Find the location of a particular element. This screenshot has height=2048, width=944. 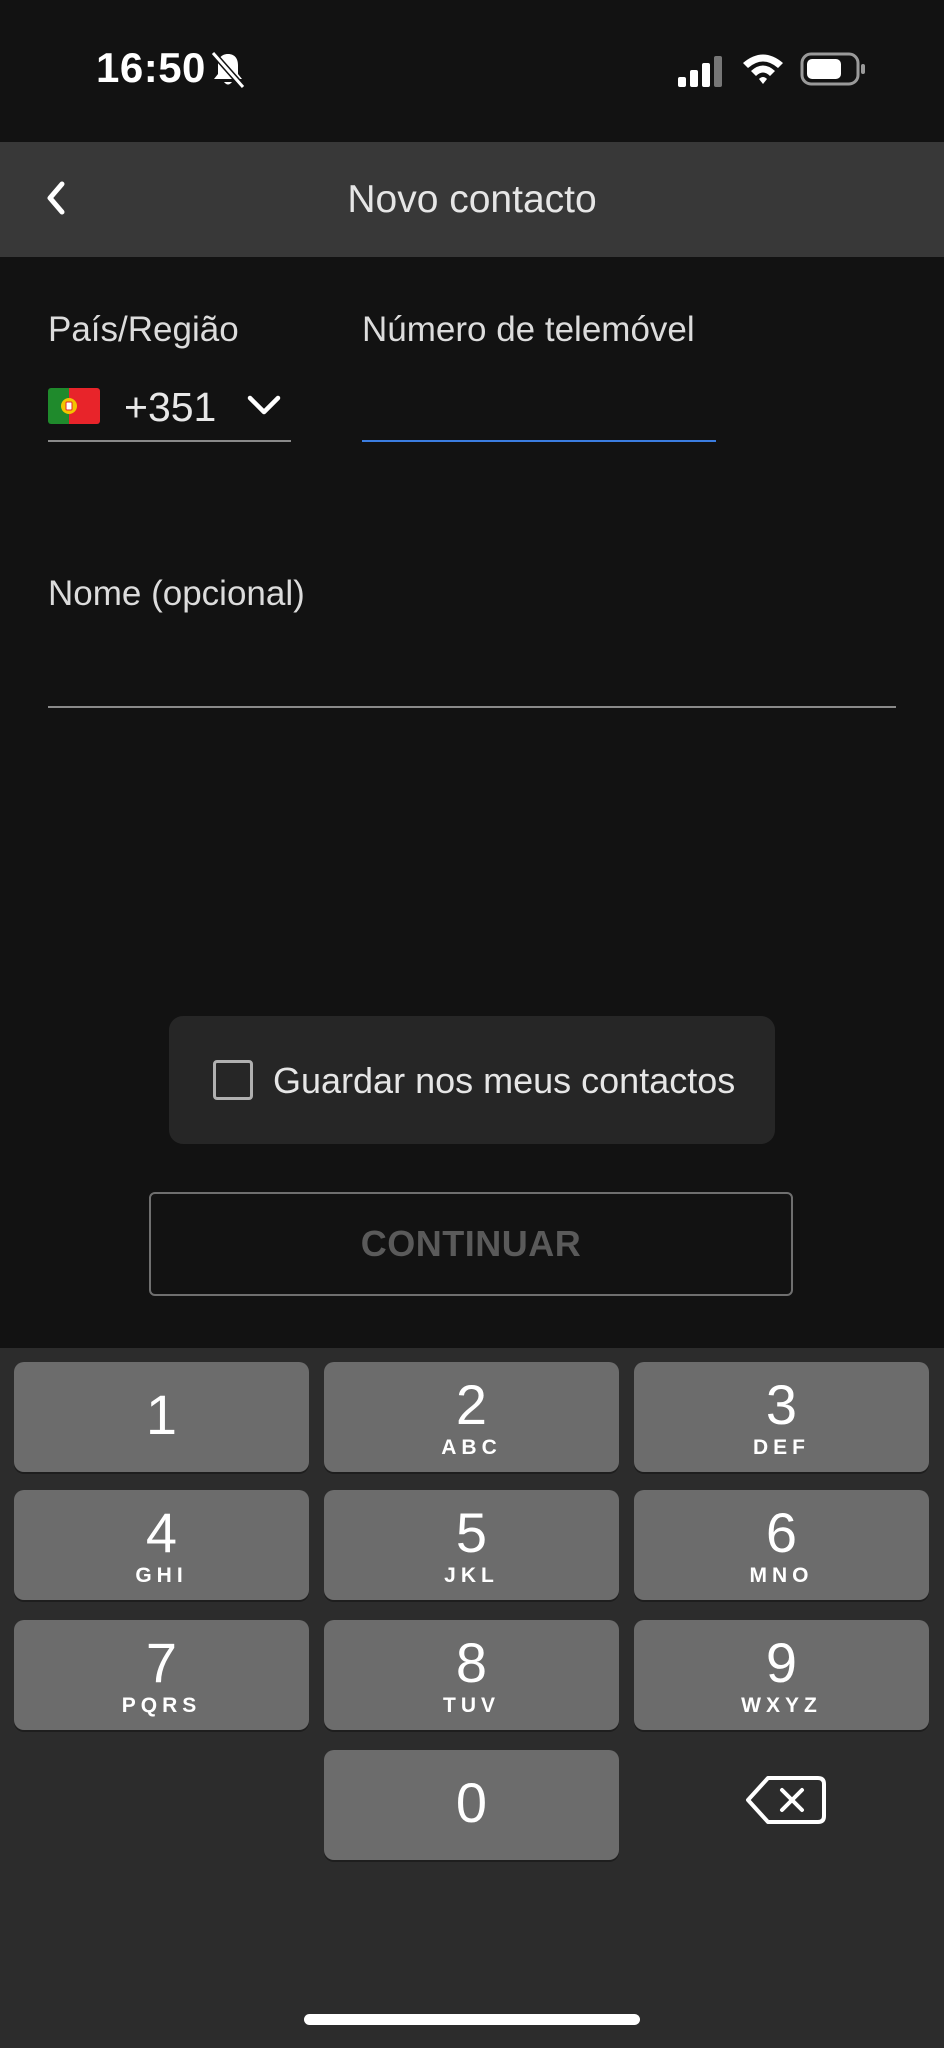

key-digit: 8 is located at coordinates (471, 1662).